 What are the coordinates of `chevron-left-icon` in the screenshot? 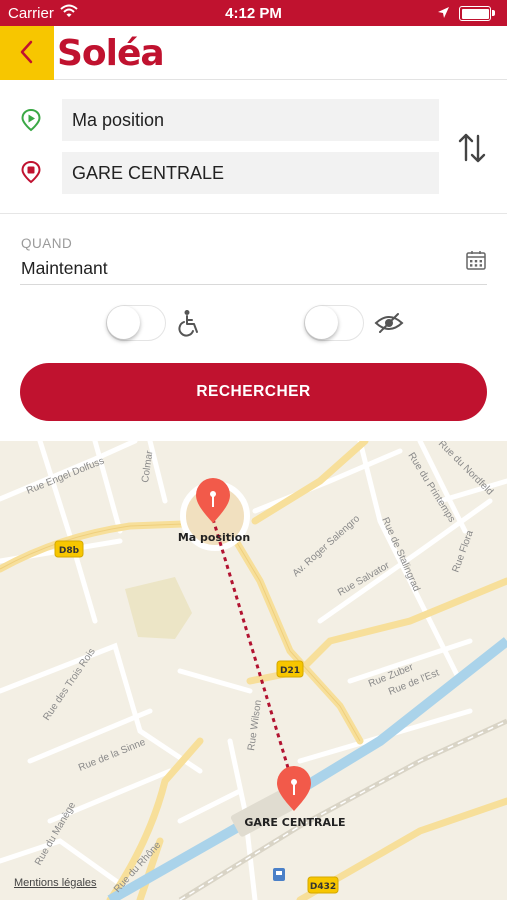 It's located at (26, 52).